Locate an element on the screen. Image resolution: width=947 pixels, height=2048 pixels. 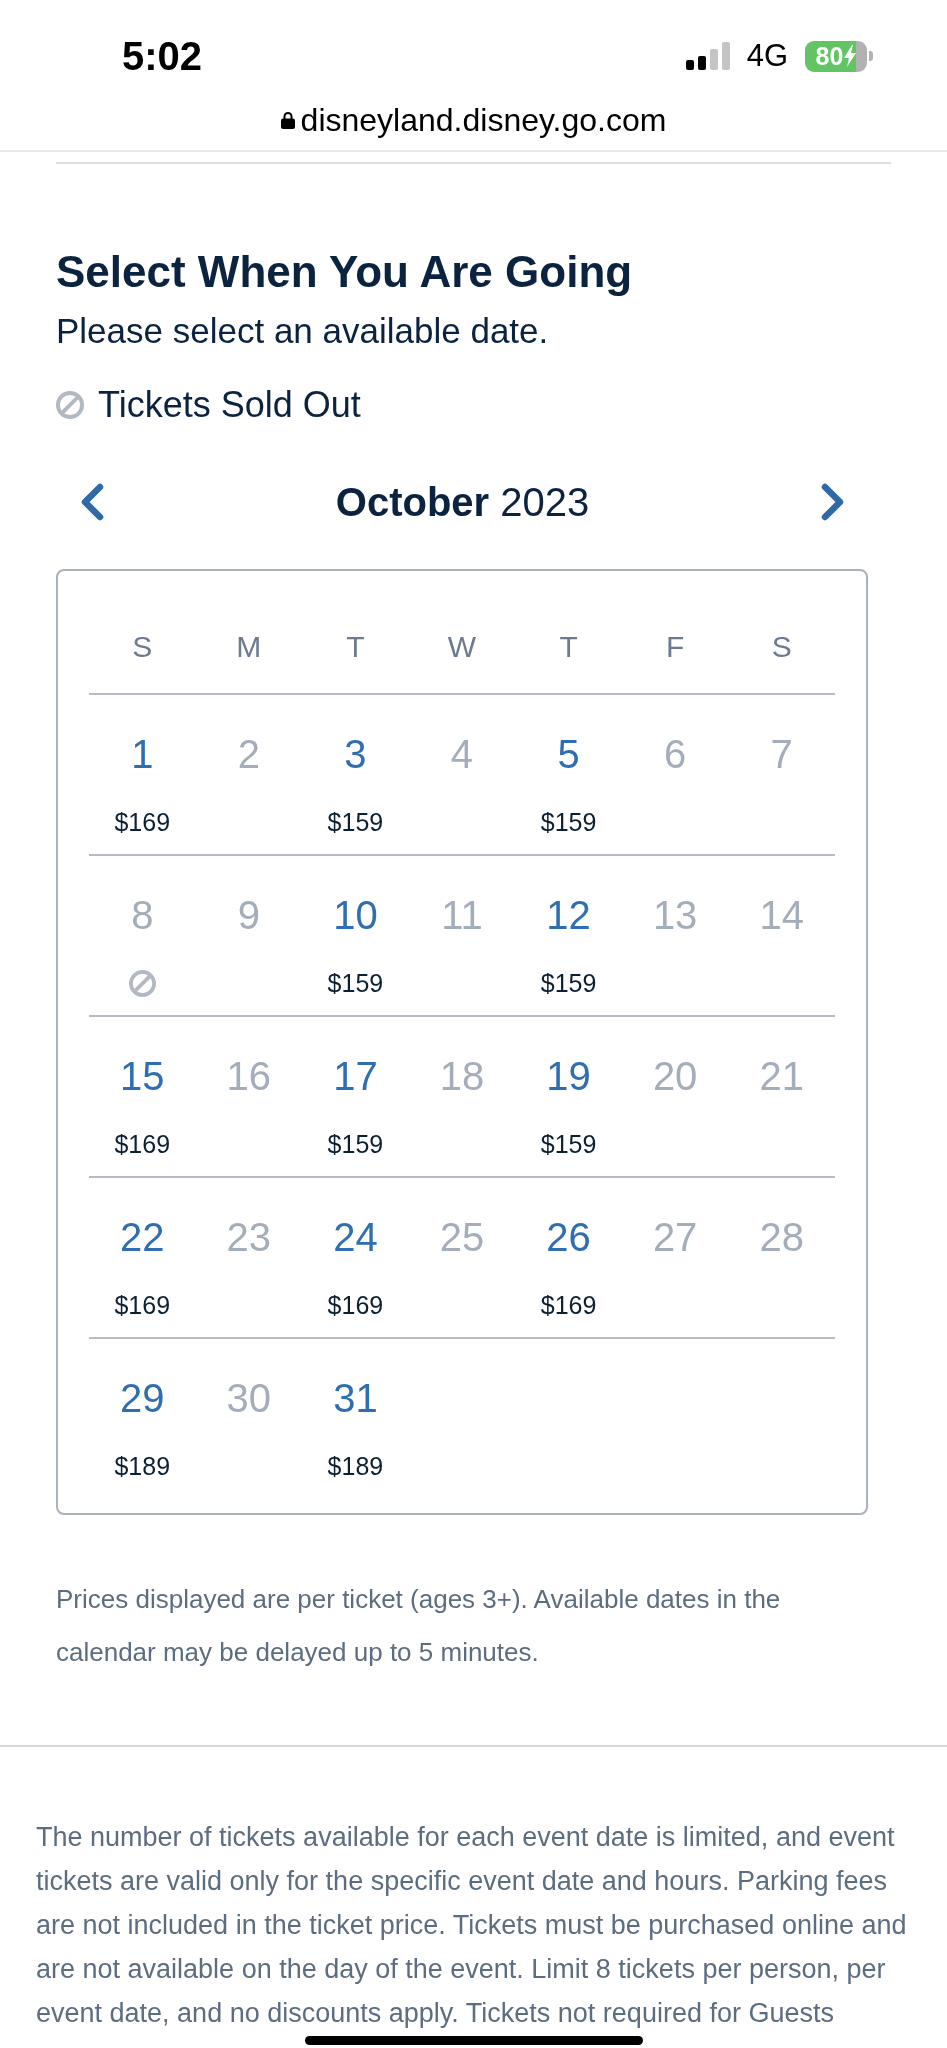
chevron-left-icon is located at coordinates (92, 502).